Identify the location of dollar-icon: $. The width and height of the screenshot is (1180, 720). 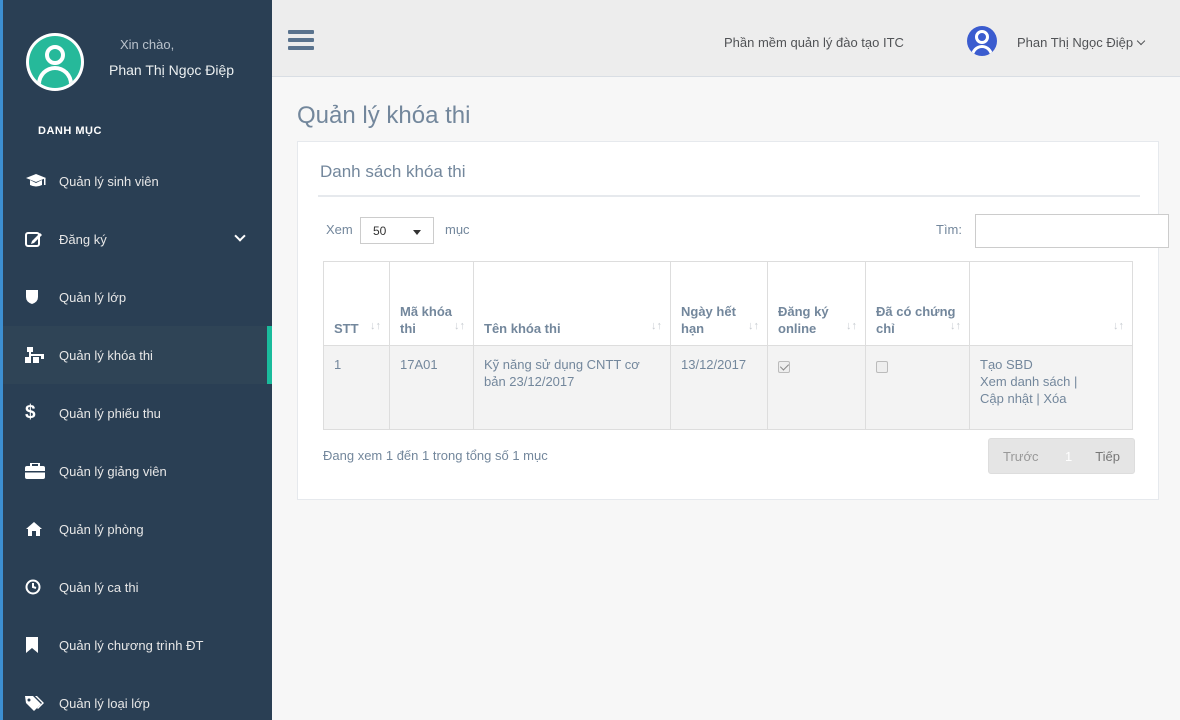
(30, 412).